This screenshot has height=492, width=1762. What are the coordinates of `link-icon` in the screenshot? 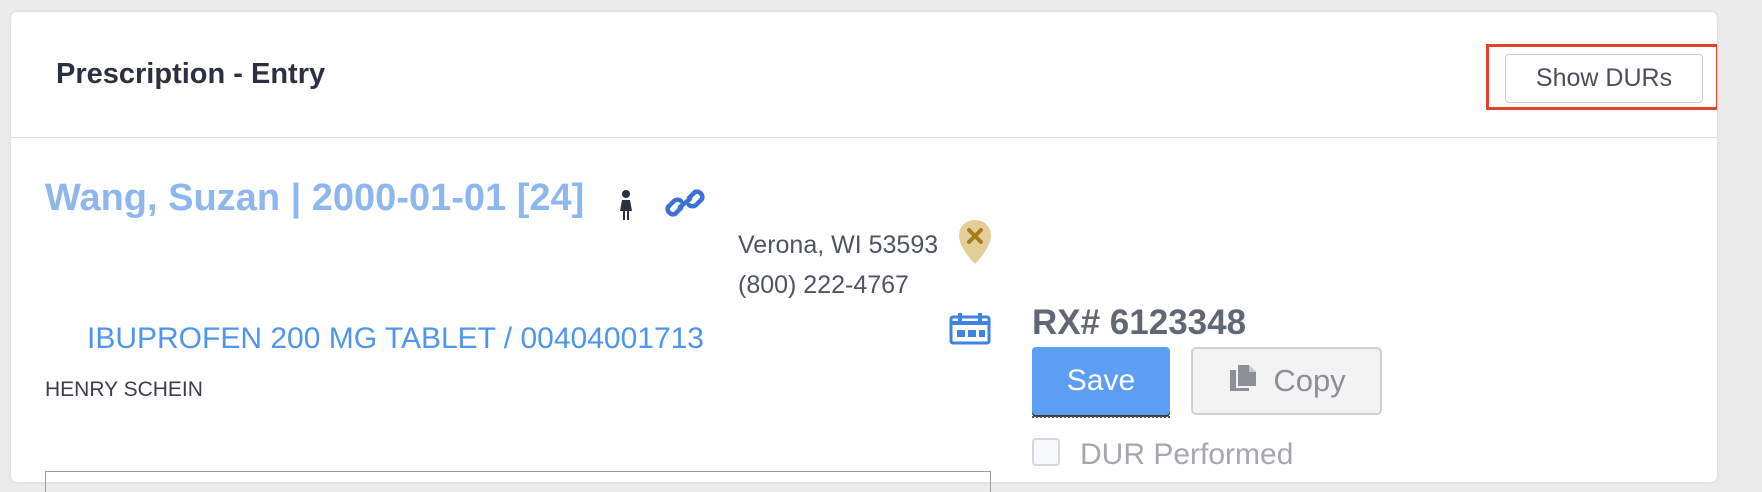 It's located at (685, 205).